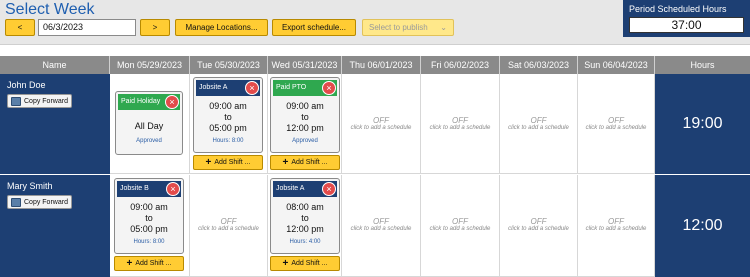 The width and height of the screenshot is (750, 277). What do you see at coordinates (408, 27) in the screenshot?
I see `publish-select: Select to publish ⌄` at bounding box center [408, 27].